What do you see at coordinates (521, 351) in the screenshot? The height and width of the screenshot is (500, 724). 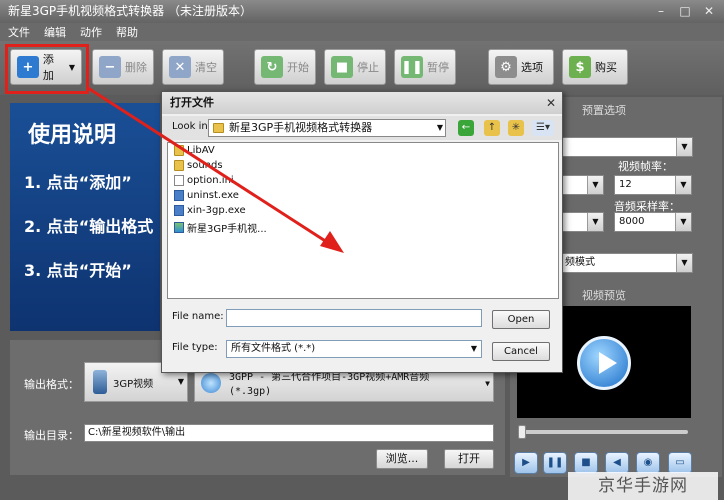 I see `cancel-button: Cancel` at bounding box center [521, 351].